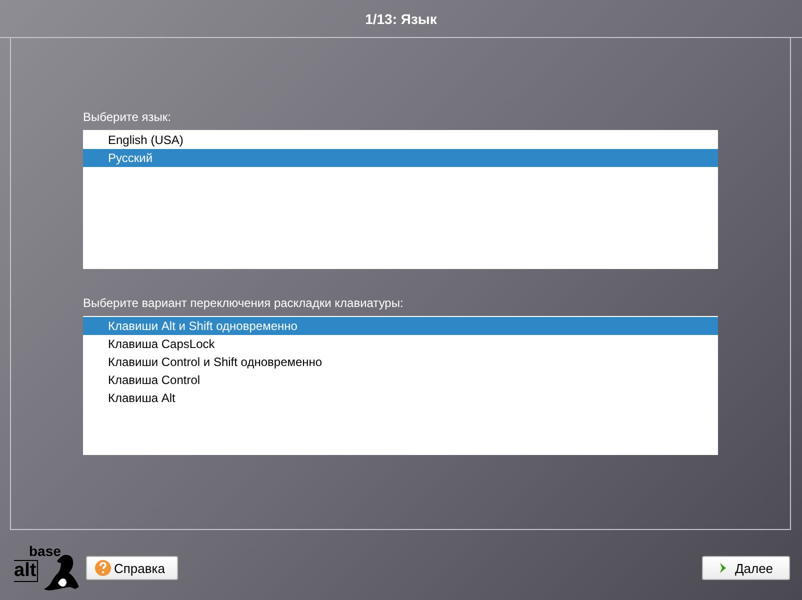 The image size is (802, 600). What do you see at coordinates (400, 140) in the screenshot?
I see `list-item: English (USA)` at bounding box center [400, 140].